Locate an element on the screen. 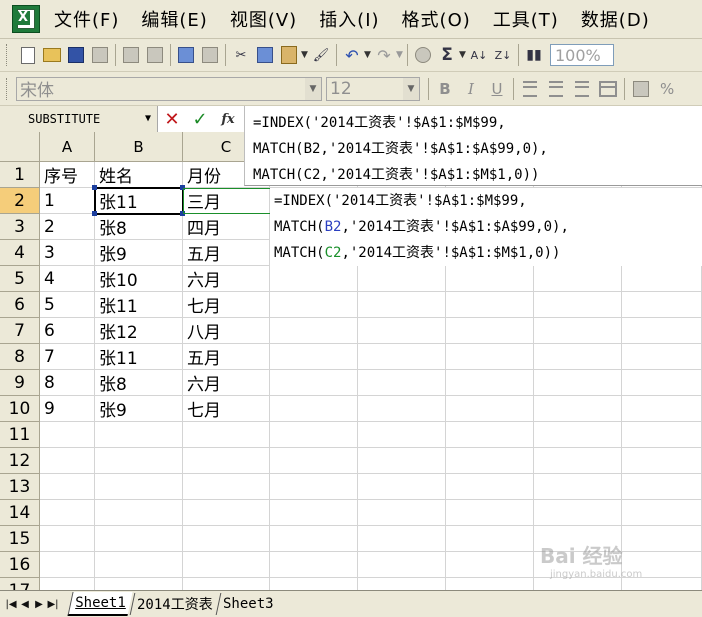 Image resolution: width=702 pixels, height=617 pixels. row-header-1: 1 is located at coordinates (20, 175).